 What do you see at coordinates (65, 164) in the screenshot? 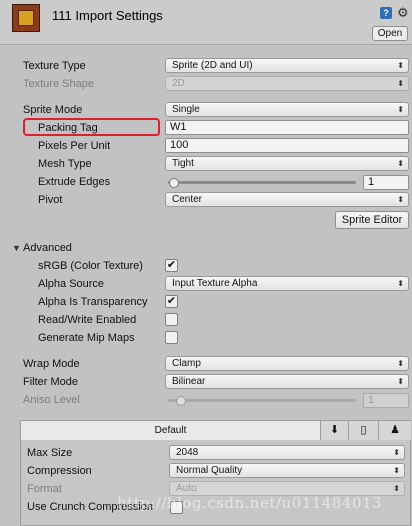
I see `mesh-type-label: Mesh Type` at bounding box center [65, 164].